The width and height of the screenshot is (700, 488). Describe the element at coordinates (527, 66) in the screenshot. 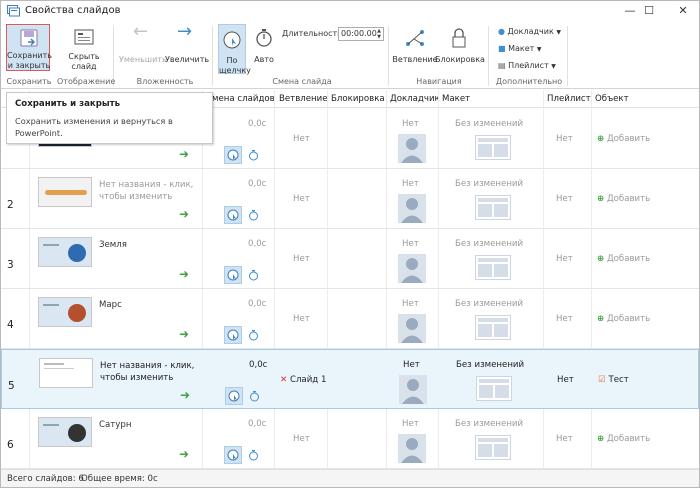

I see `playlist-dropdown: ▤ Плейлист ▼` at that location.